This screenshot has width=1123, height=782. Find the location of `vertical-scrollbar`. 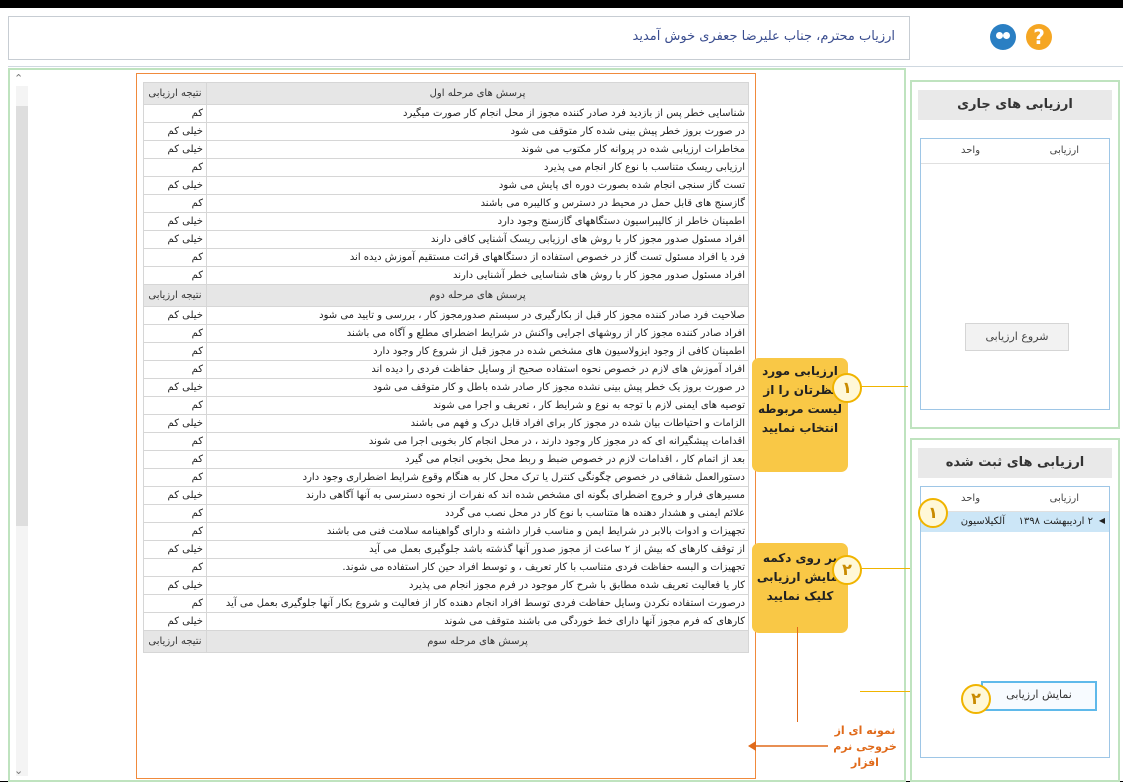

vertical-scrollbar is located at coordinates (22, 431).